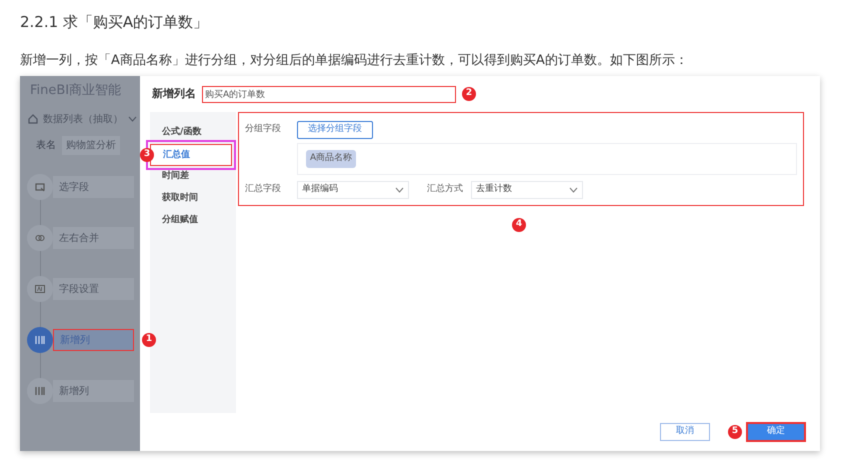  Describe the element at coordinates (685, 432) in the screenshot. I see `cancel-button: 取消` at that location.